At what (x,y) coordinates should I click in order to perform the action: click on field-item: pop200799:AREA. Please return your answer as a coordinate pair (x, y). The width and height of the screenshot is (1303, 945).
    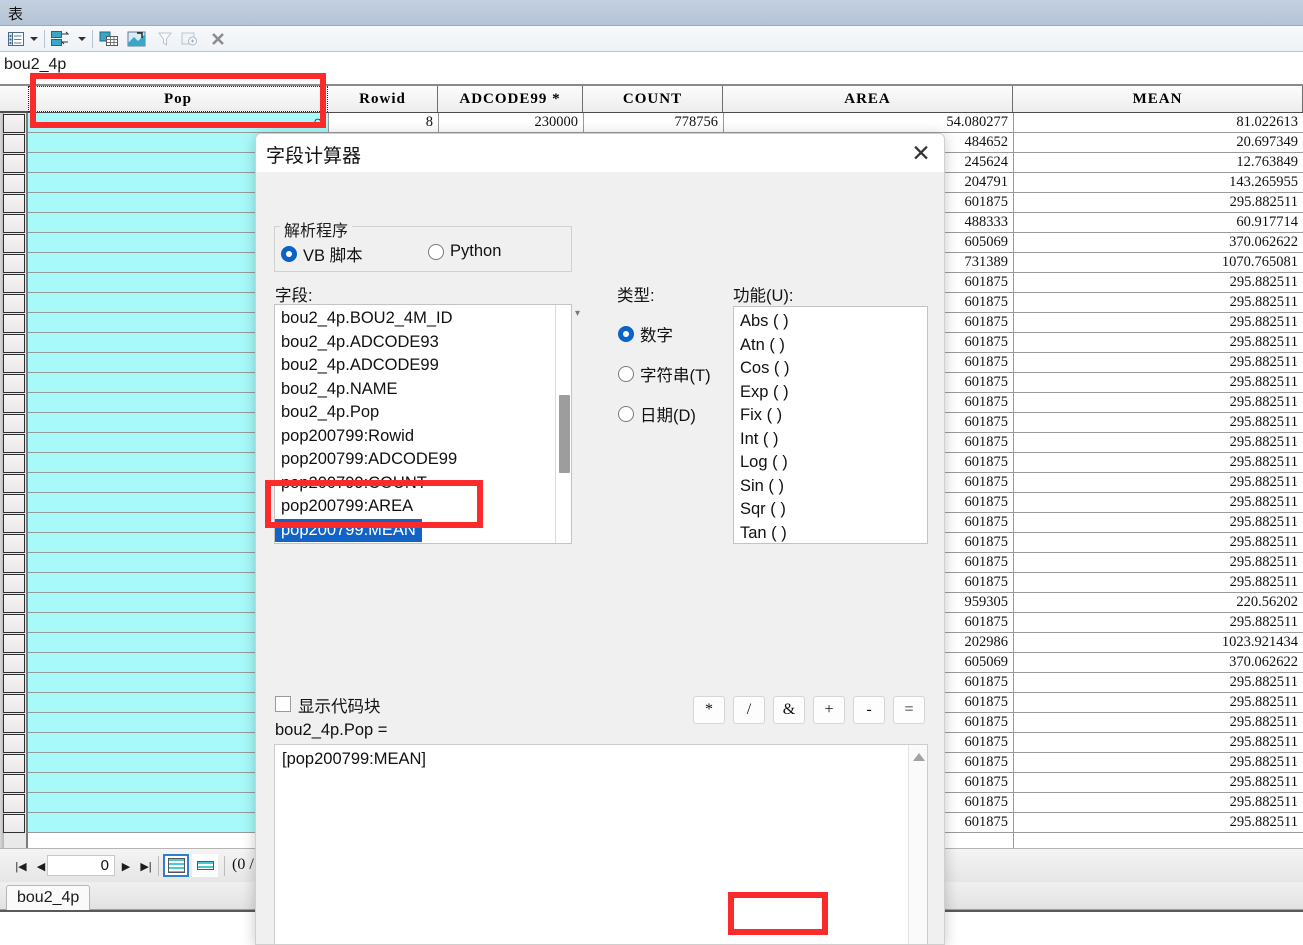
    Looking at the image, I should click on (414, 507).